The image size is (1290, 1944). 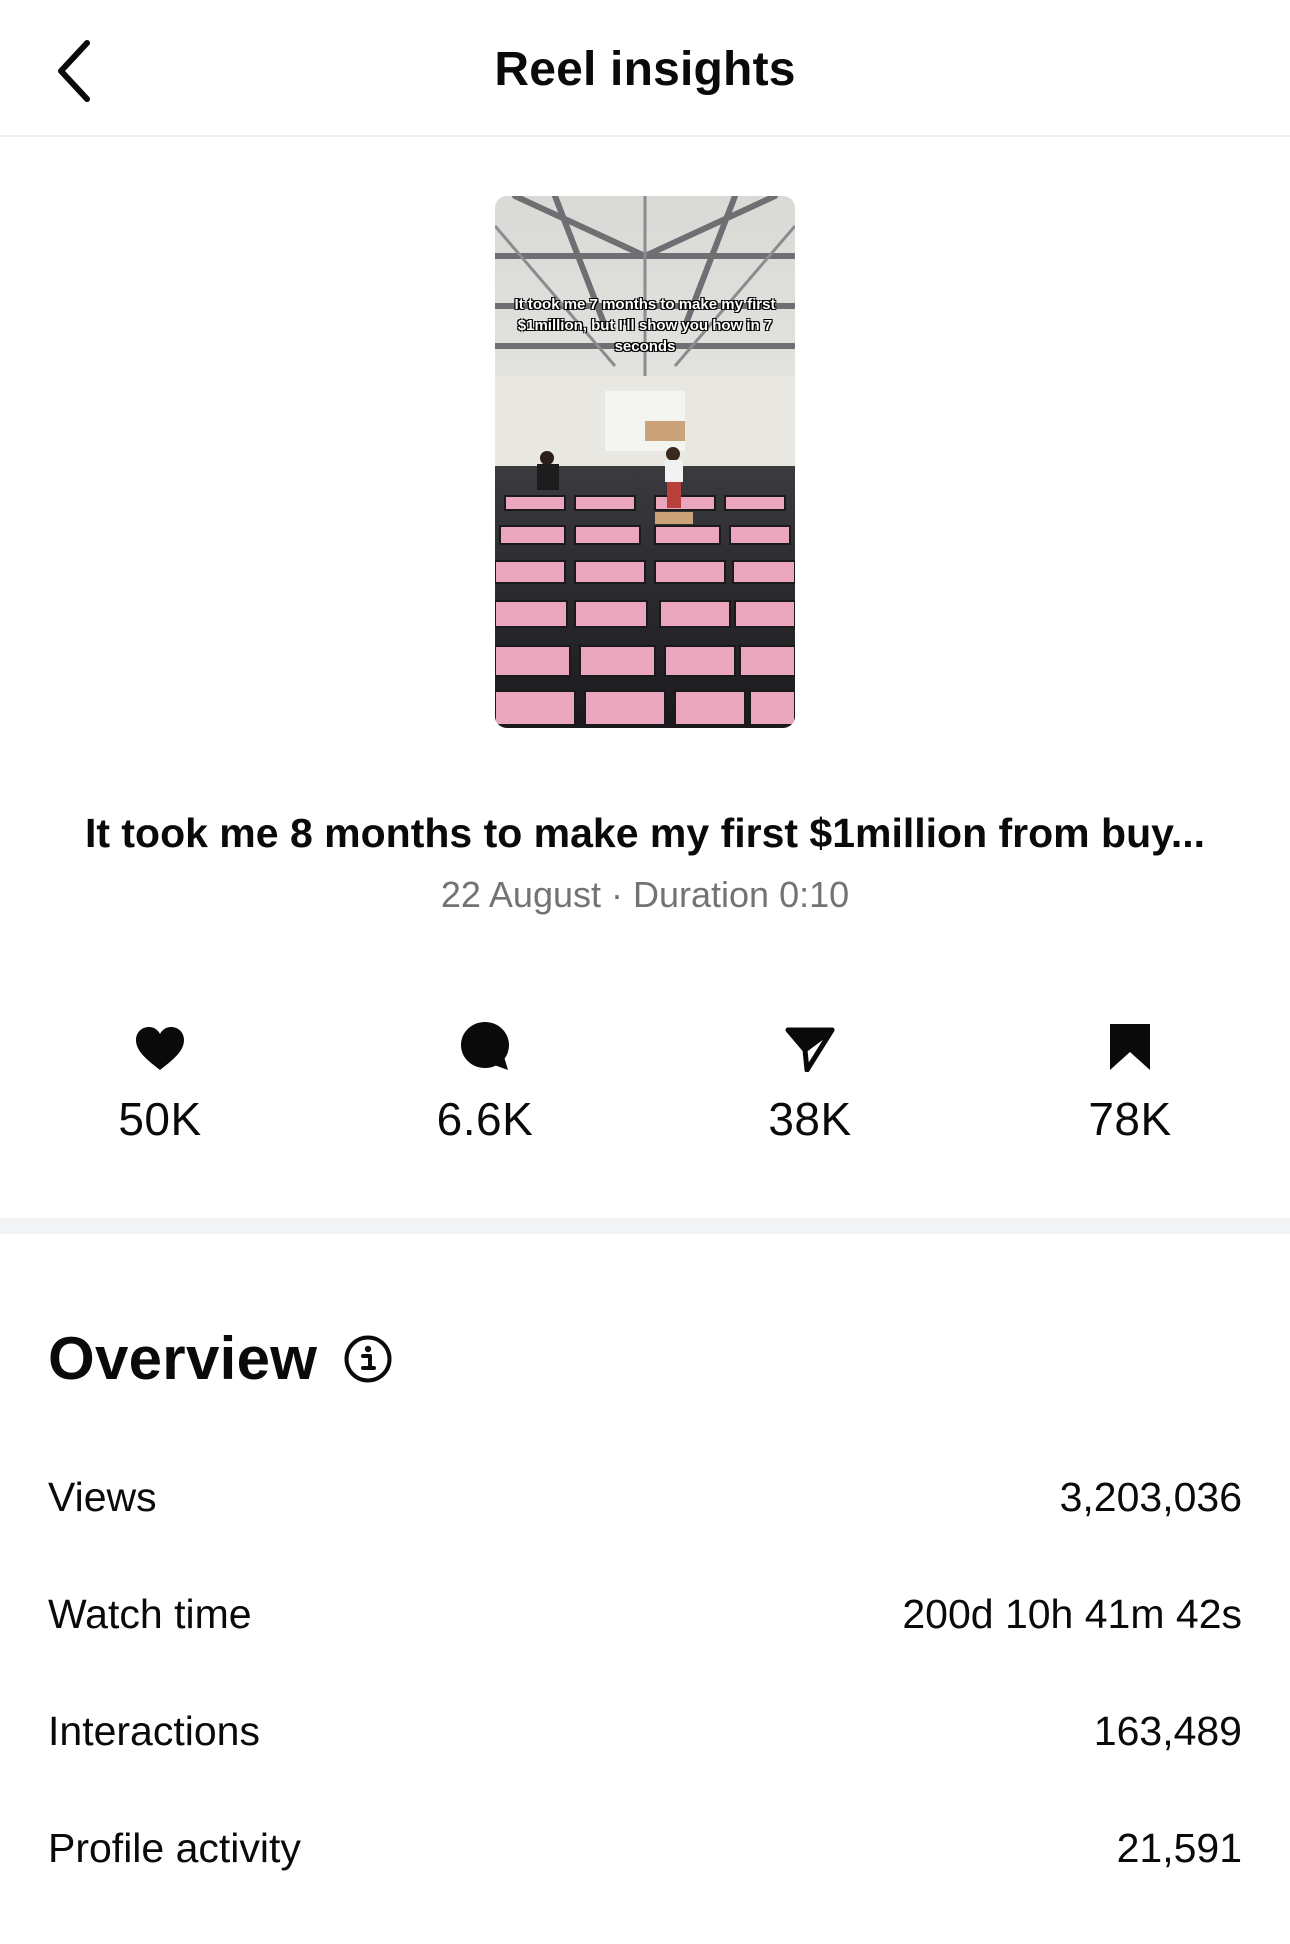 What do you see at coordinates (645, 1497) in the screenshot?
I see `overview-row-views: Views 3,203,036` at bounding box center [645, 1497].